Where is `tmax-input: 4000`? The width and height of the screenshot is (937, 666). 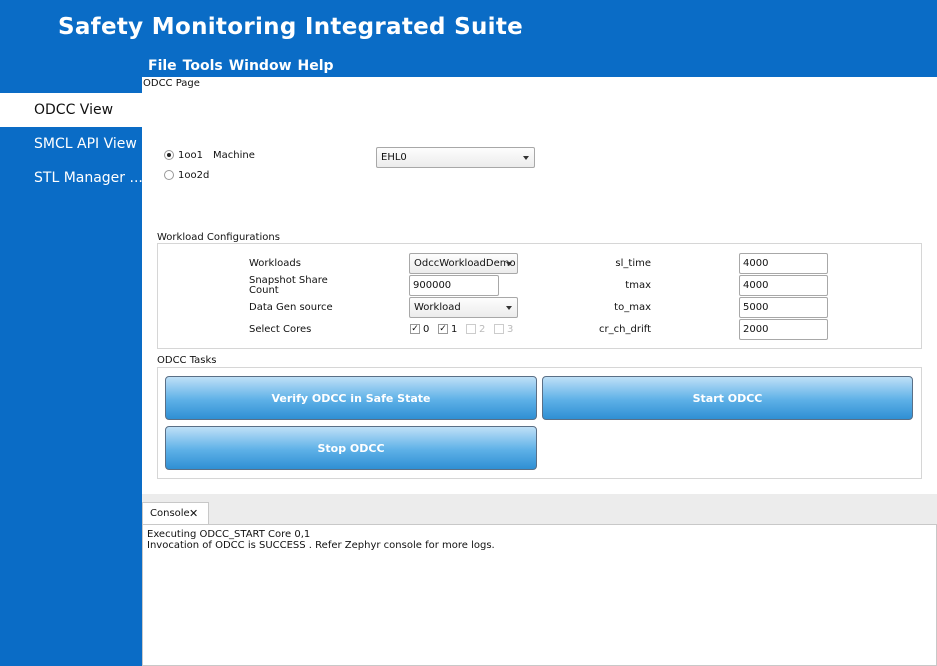
tmax-input: 4000 is located at coordinates (783, 285).